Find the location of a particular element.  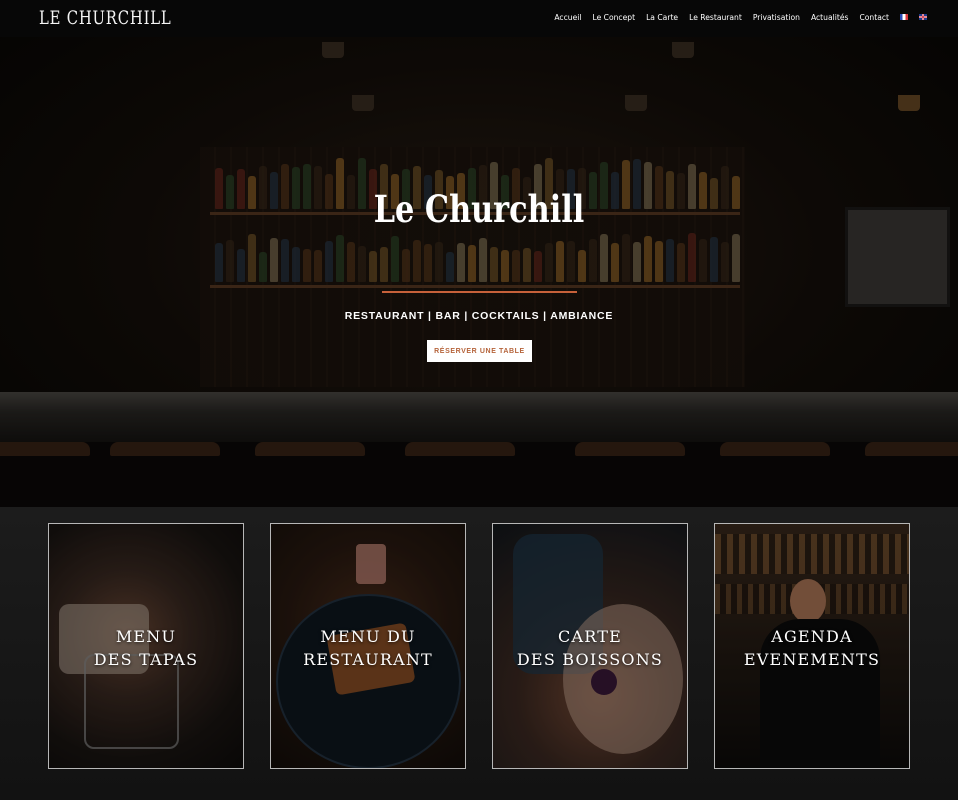

hero-title: Le Churchill is located at coordinates (479, 209).